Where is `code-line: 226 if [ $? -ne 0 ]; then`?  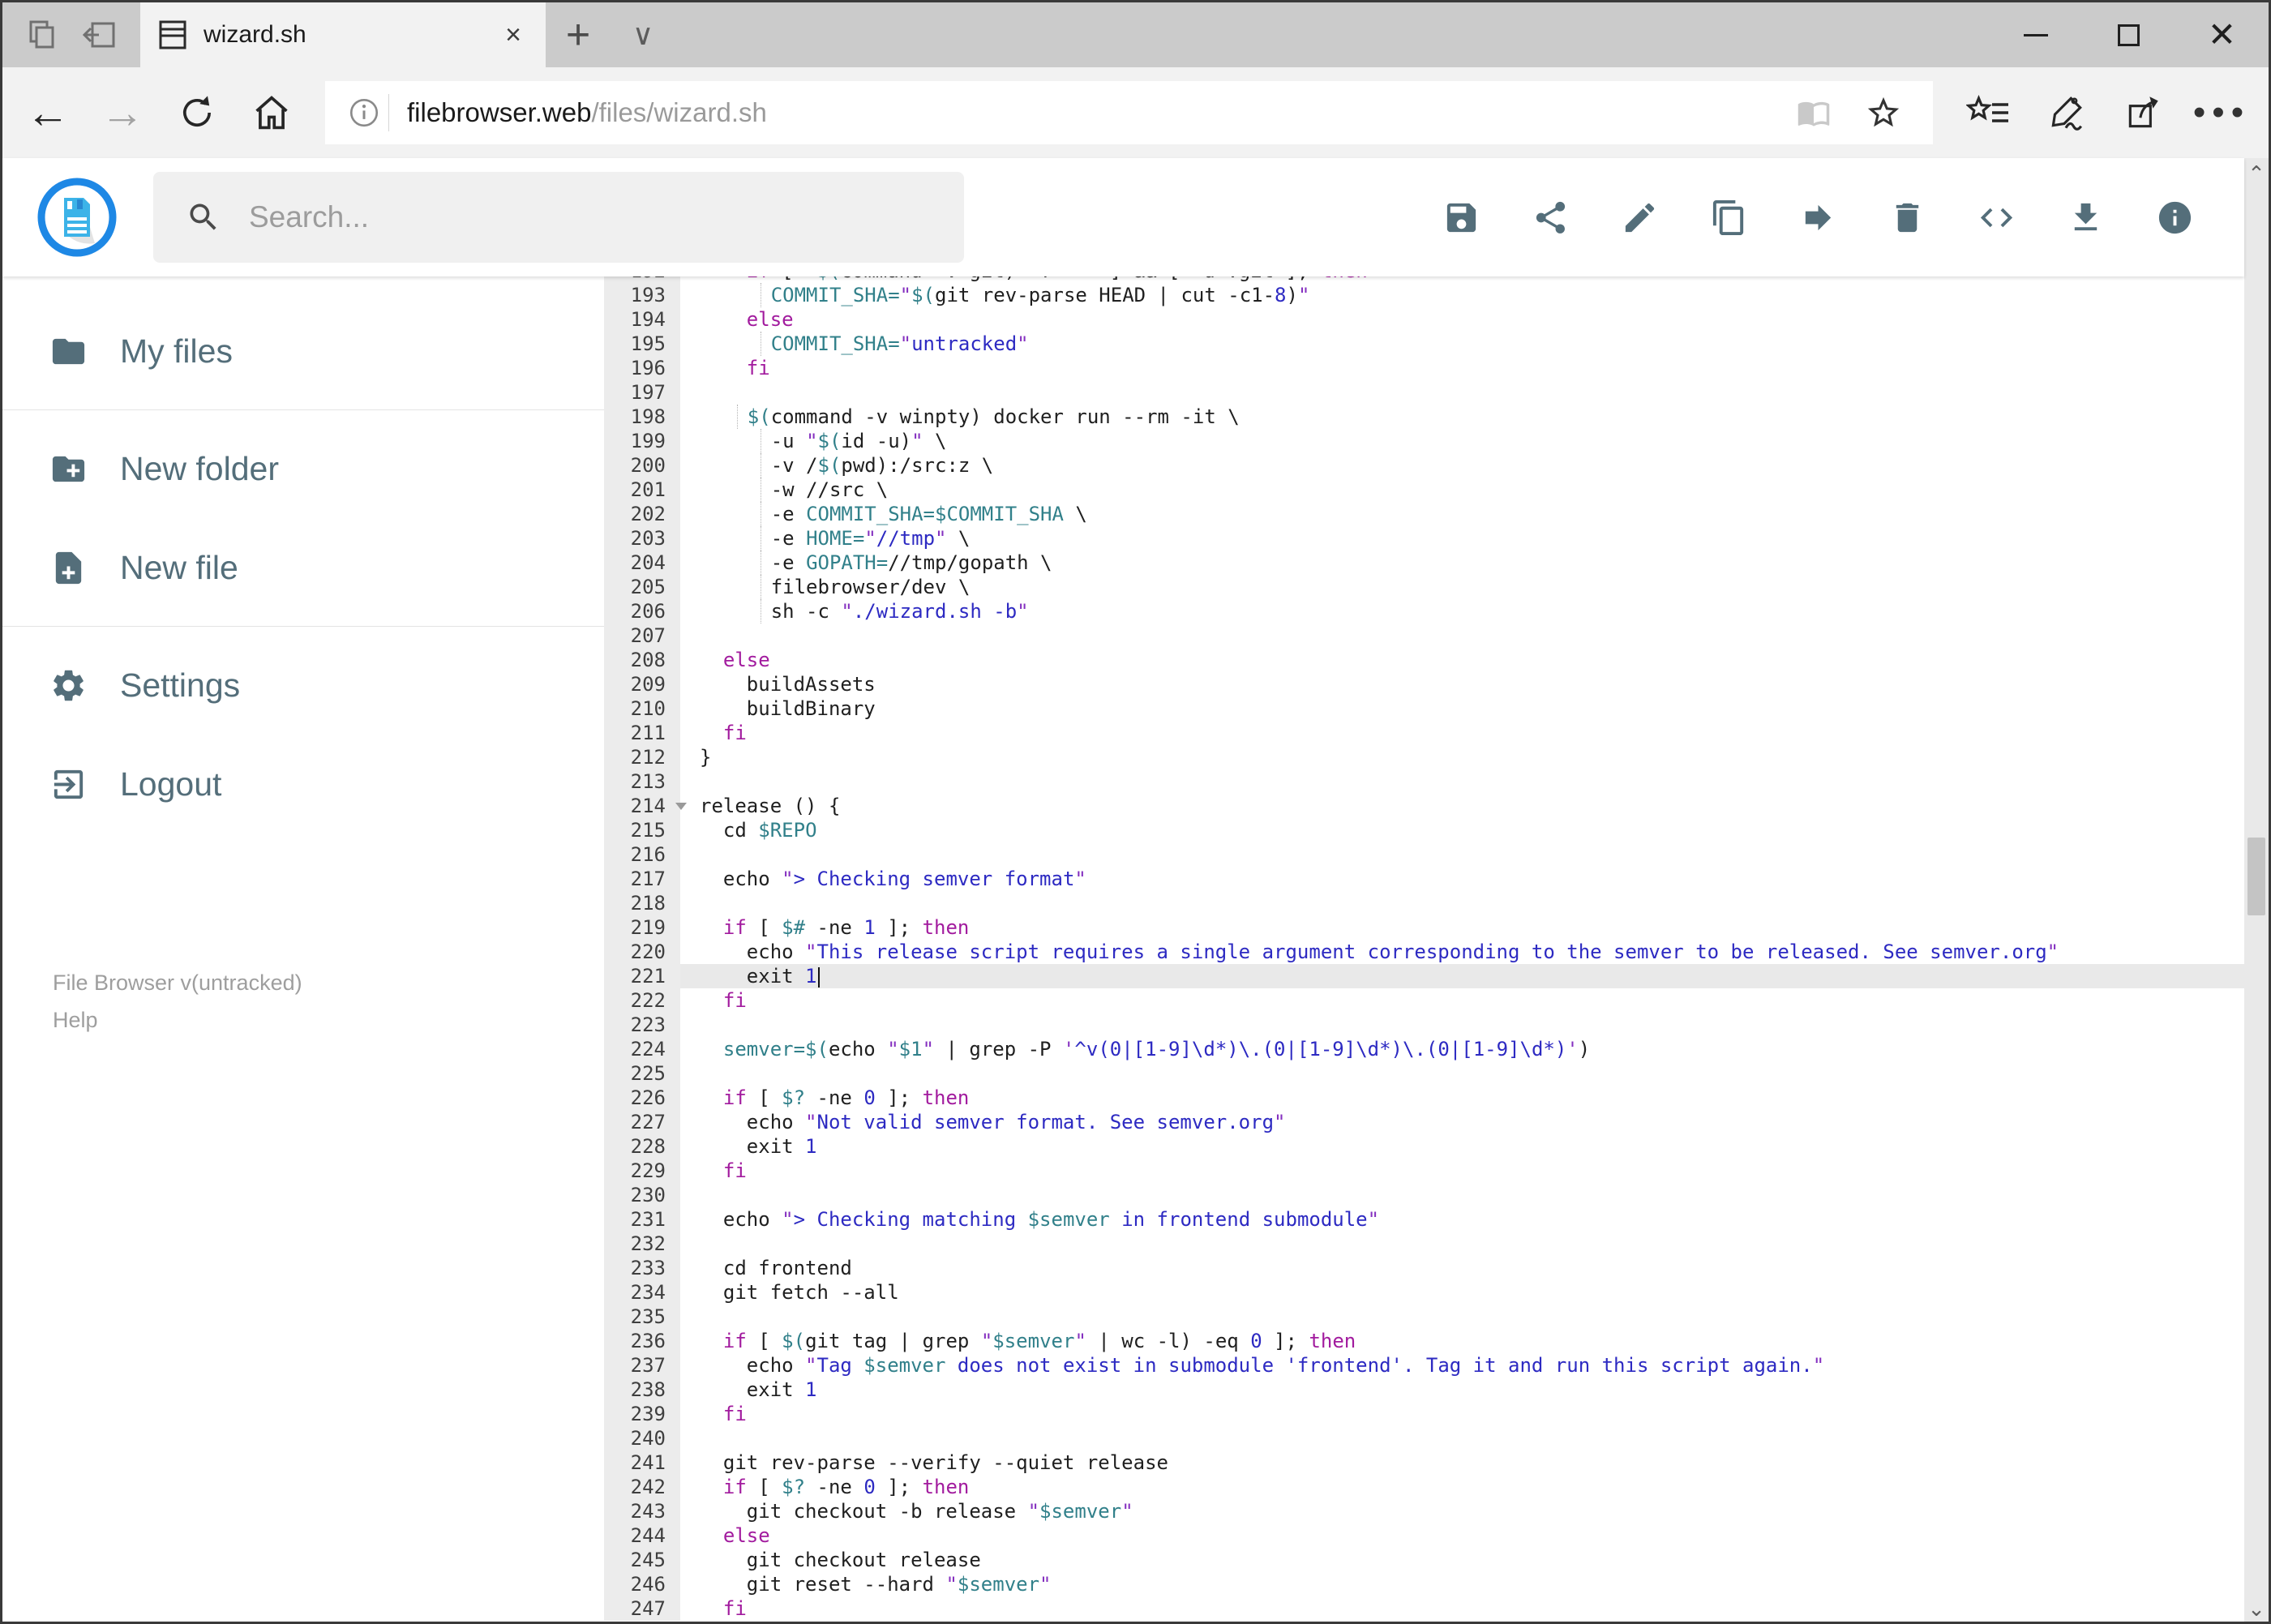 code-line: 226 if [ $? -ne 0 ]; then is located at coordinates (1424, 1098).